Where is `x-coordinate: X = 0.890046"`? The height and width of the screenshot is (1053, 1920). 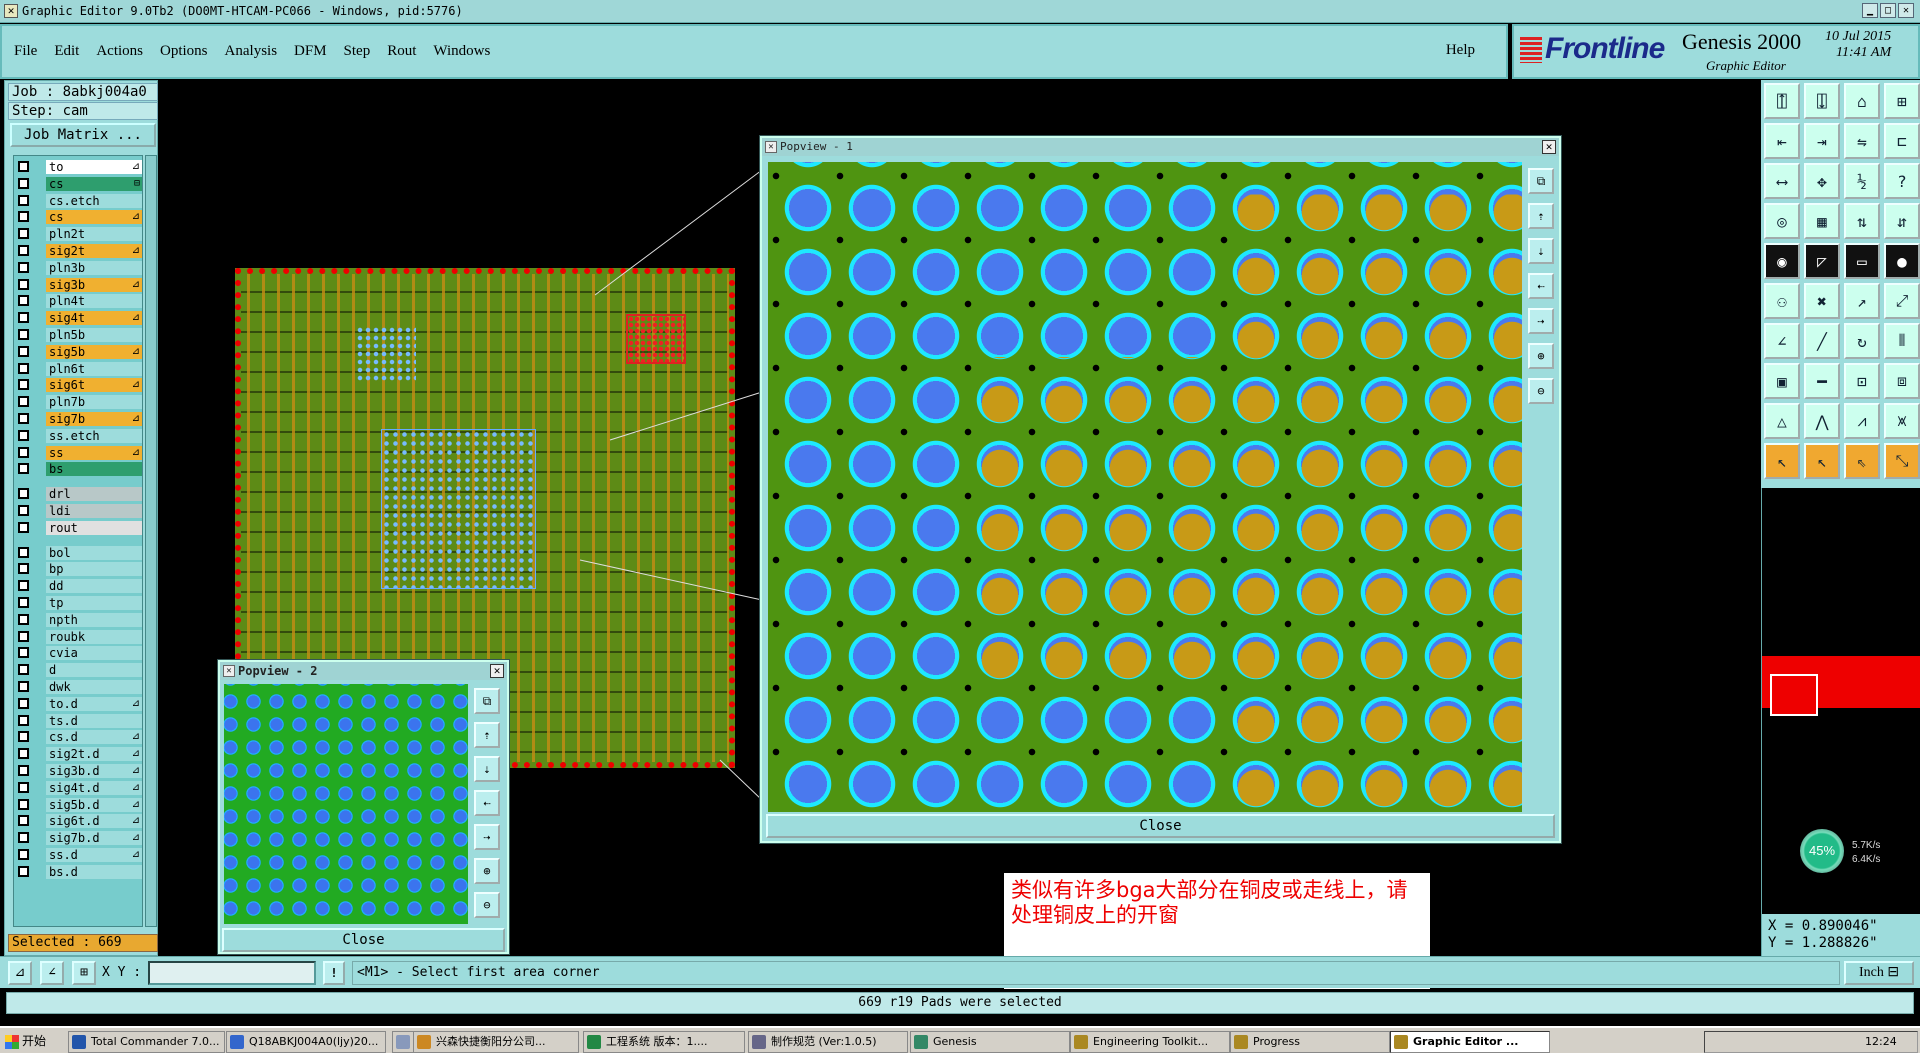
x-coordinate: X = 0.890046" is located at coordinates (1823, 926).